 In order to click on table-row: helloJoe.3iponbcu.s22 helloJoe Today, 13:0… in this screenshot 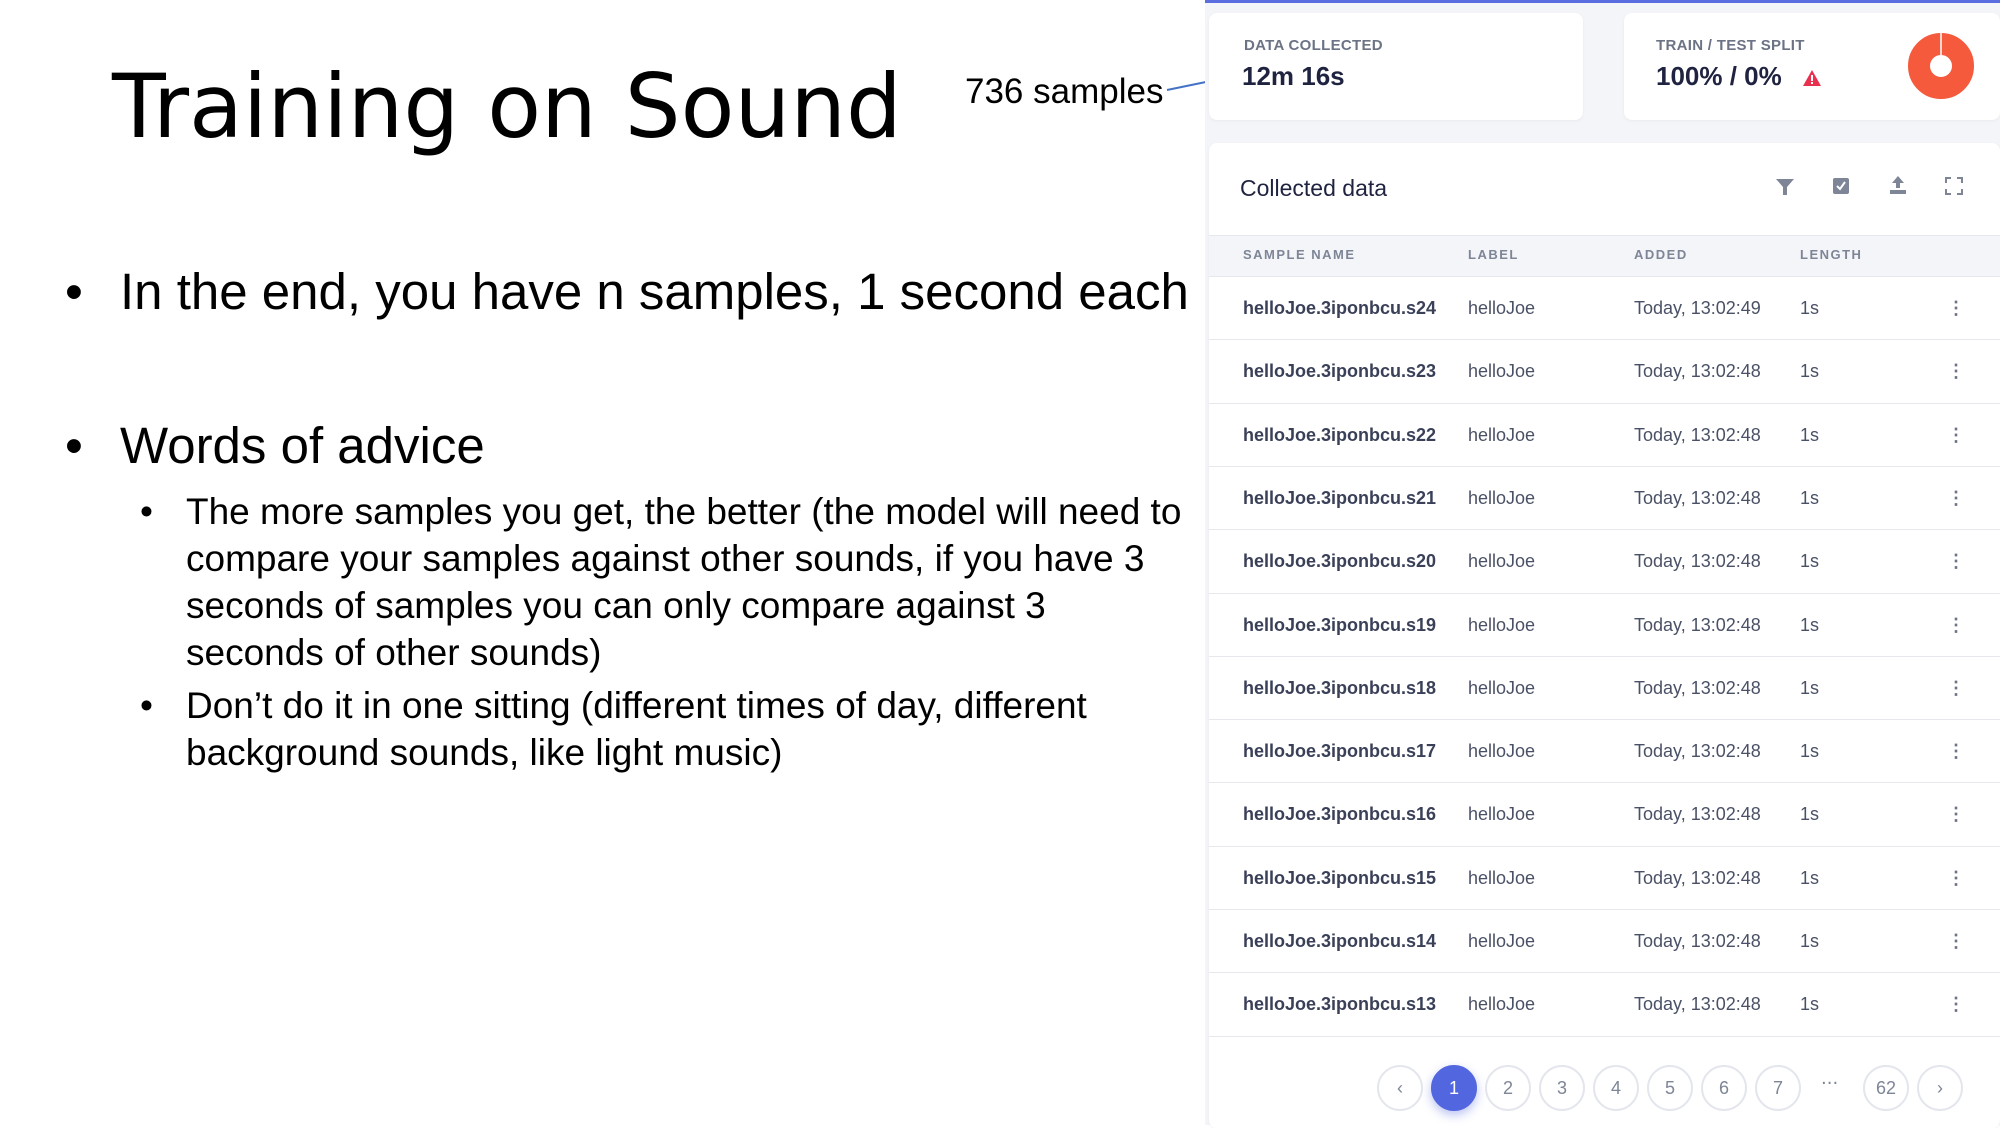, I will do `click(1604, 434)`.